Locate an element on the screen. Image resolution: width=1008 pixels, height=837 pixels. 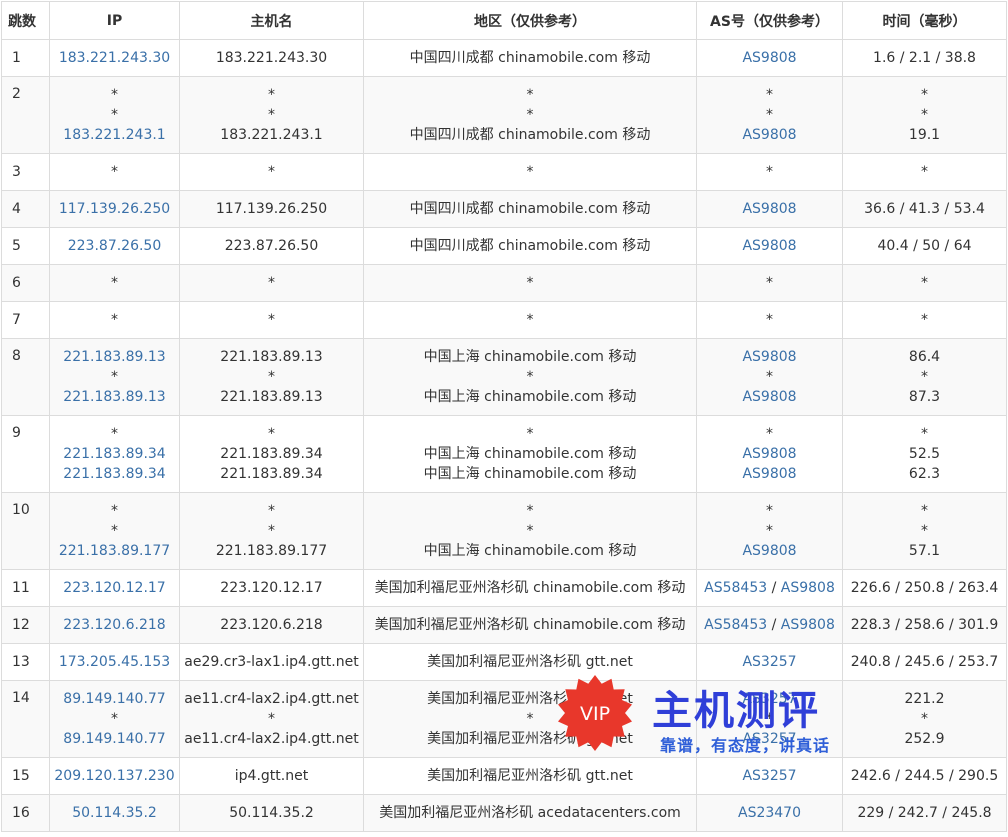
time-line: 40.4 / 50 / 64 is located at coordinates (924, 246).